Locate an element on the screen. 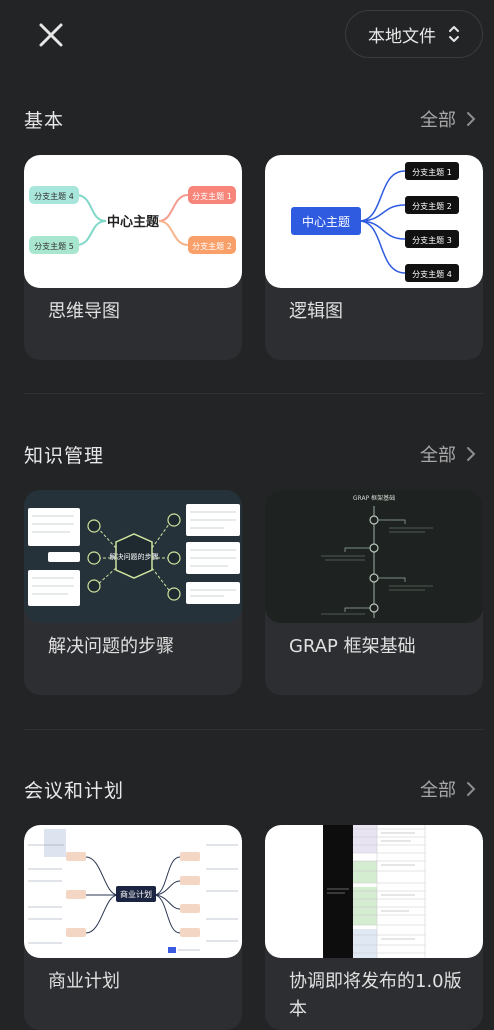 This screenshot has width=494, height=1030. template-label-problem-solving: 解决问题的步骤 is located at coordinates (111, 646).